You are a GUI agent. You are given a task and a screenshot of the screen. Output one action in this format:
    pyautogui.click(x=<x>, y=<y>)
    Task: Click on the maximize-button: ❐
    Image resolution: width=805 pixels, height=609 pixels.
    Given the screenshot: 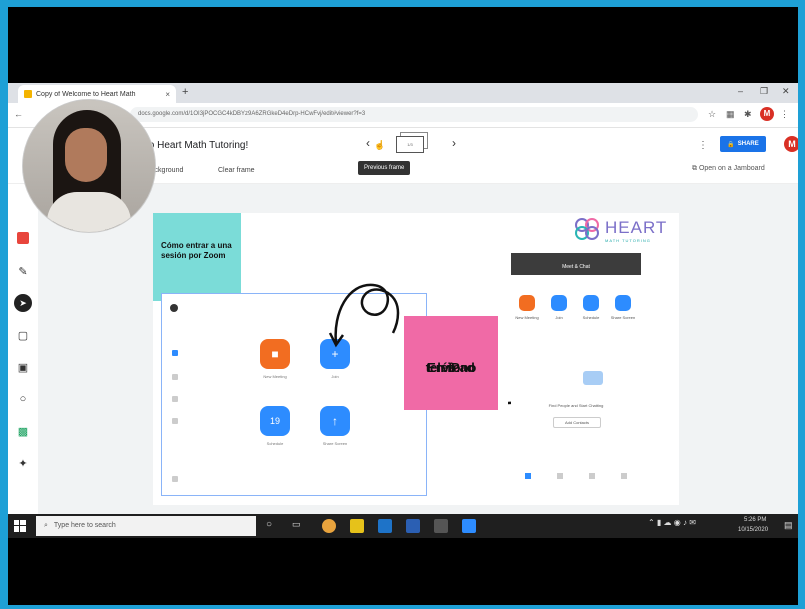 What is the action you would take?
    pyautogui.click(x=764, y=91)
    